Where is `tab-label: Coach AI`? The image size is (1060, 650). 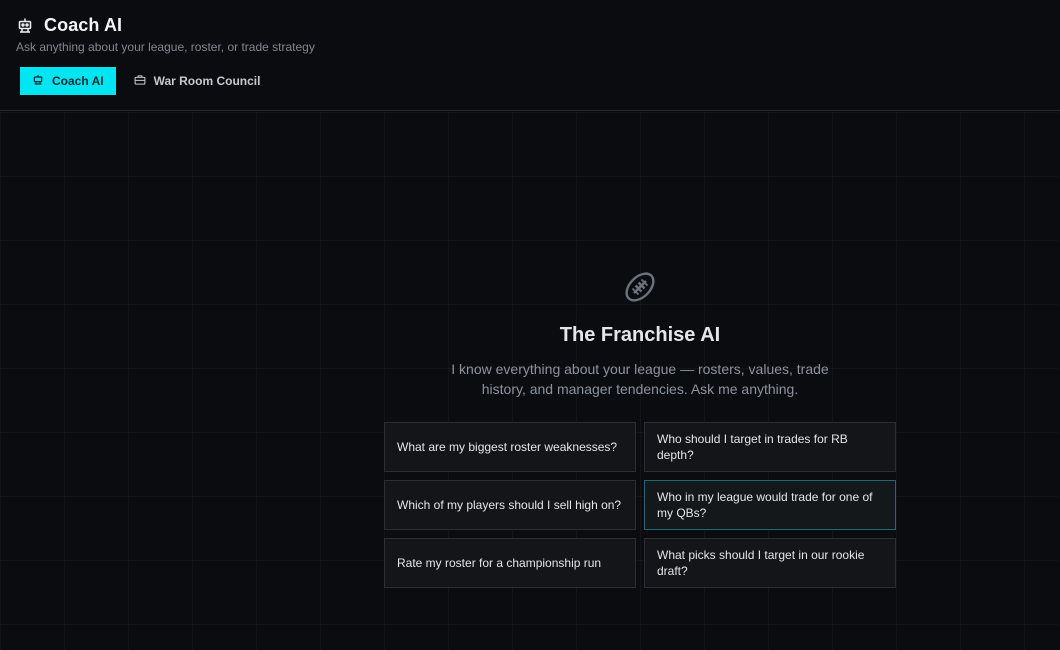 tab-label: Coach AI is located at coordinates (78, 81).